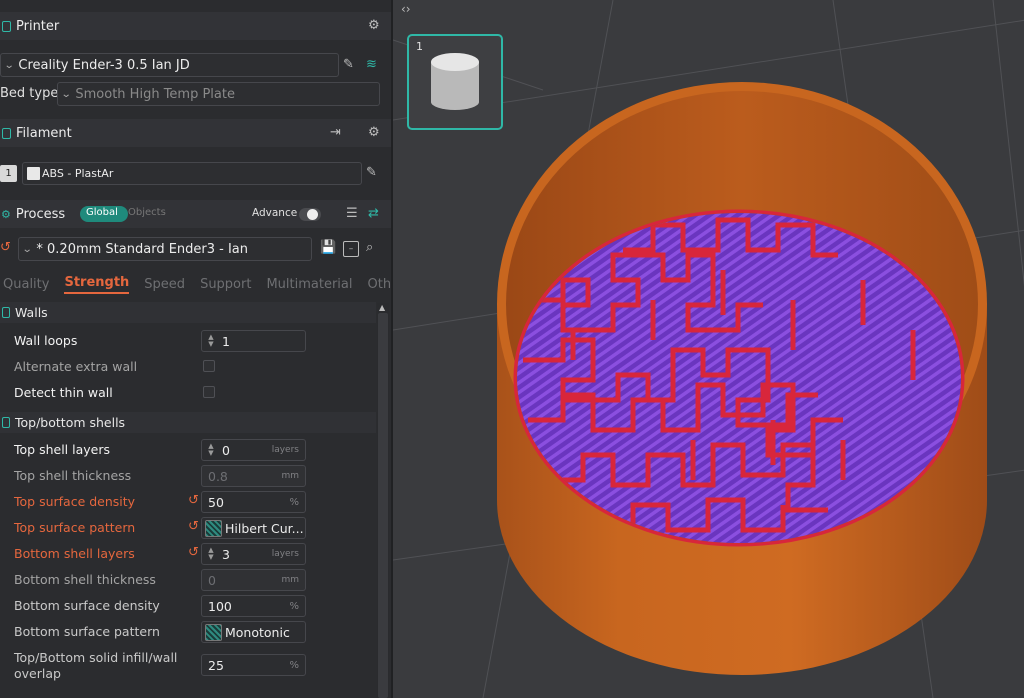 The image size is (1024, 698). Describe the element at coordinates (253, 554) in the screenshot. I see `bottom-shell-layers-input: ▲ ▼ 3 layers` at that location.